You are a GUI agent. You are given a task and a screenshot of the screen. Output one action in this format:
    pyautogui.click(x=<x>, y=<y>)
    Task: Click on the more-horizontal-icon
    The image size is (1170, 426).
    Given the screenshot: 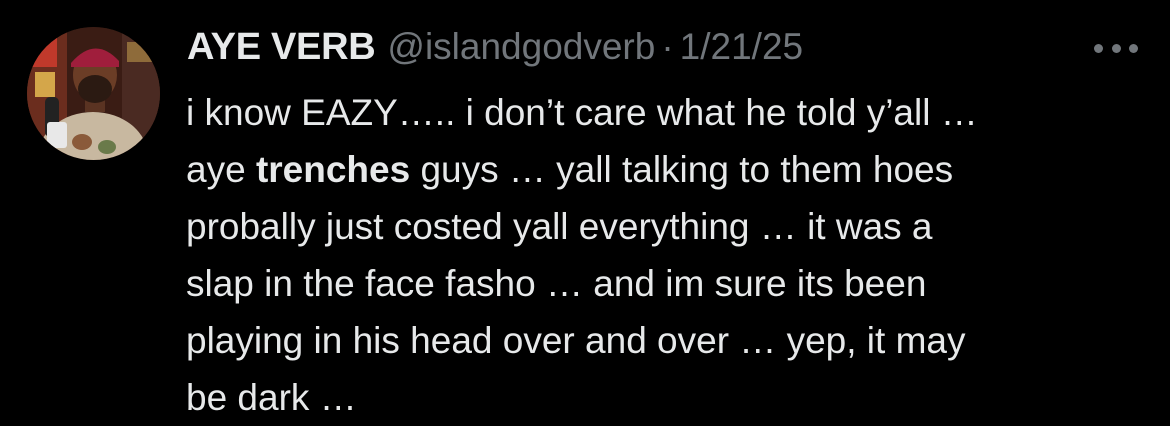 What is the action you would take?
    pyautogui.click(x=1116, y=48)
    